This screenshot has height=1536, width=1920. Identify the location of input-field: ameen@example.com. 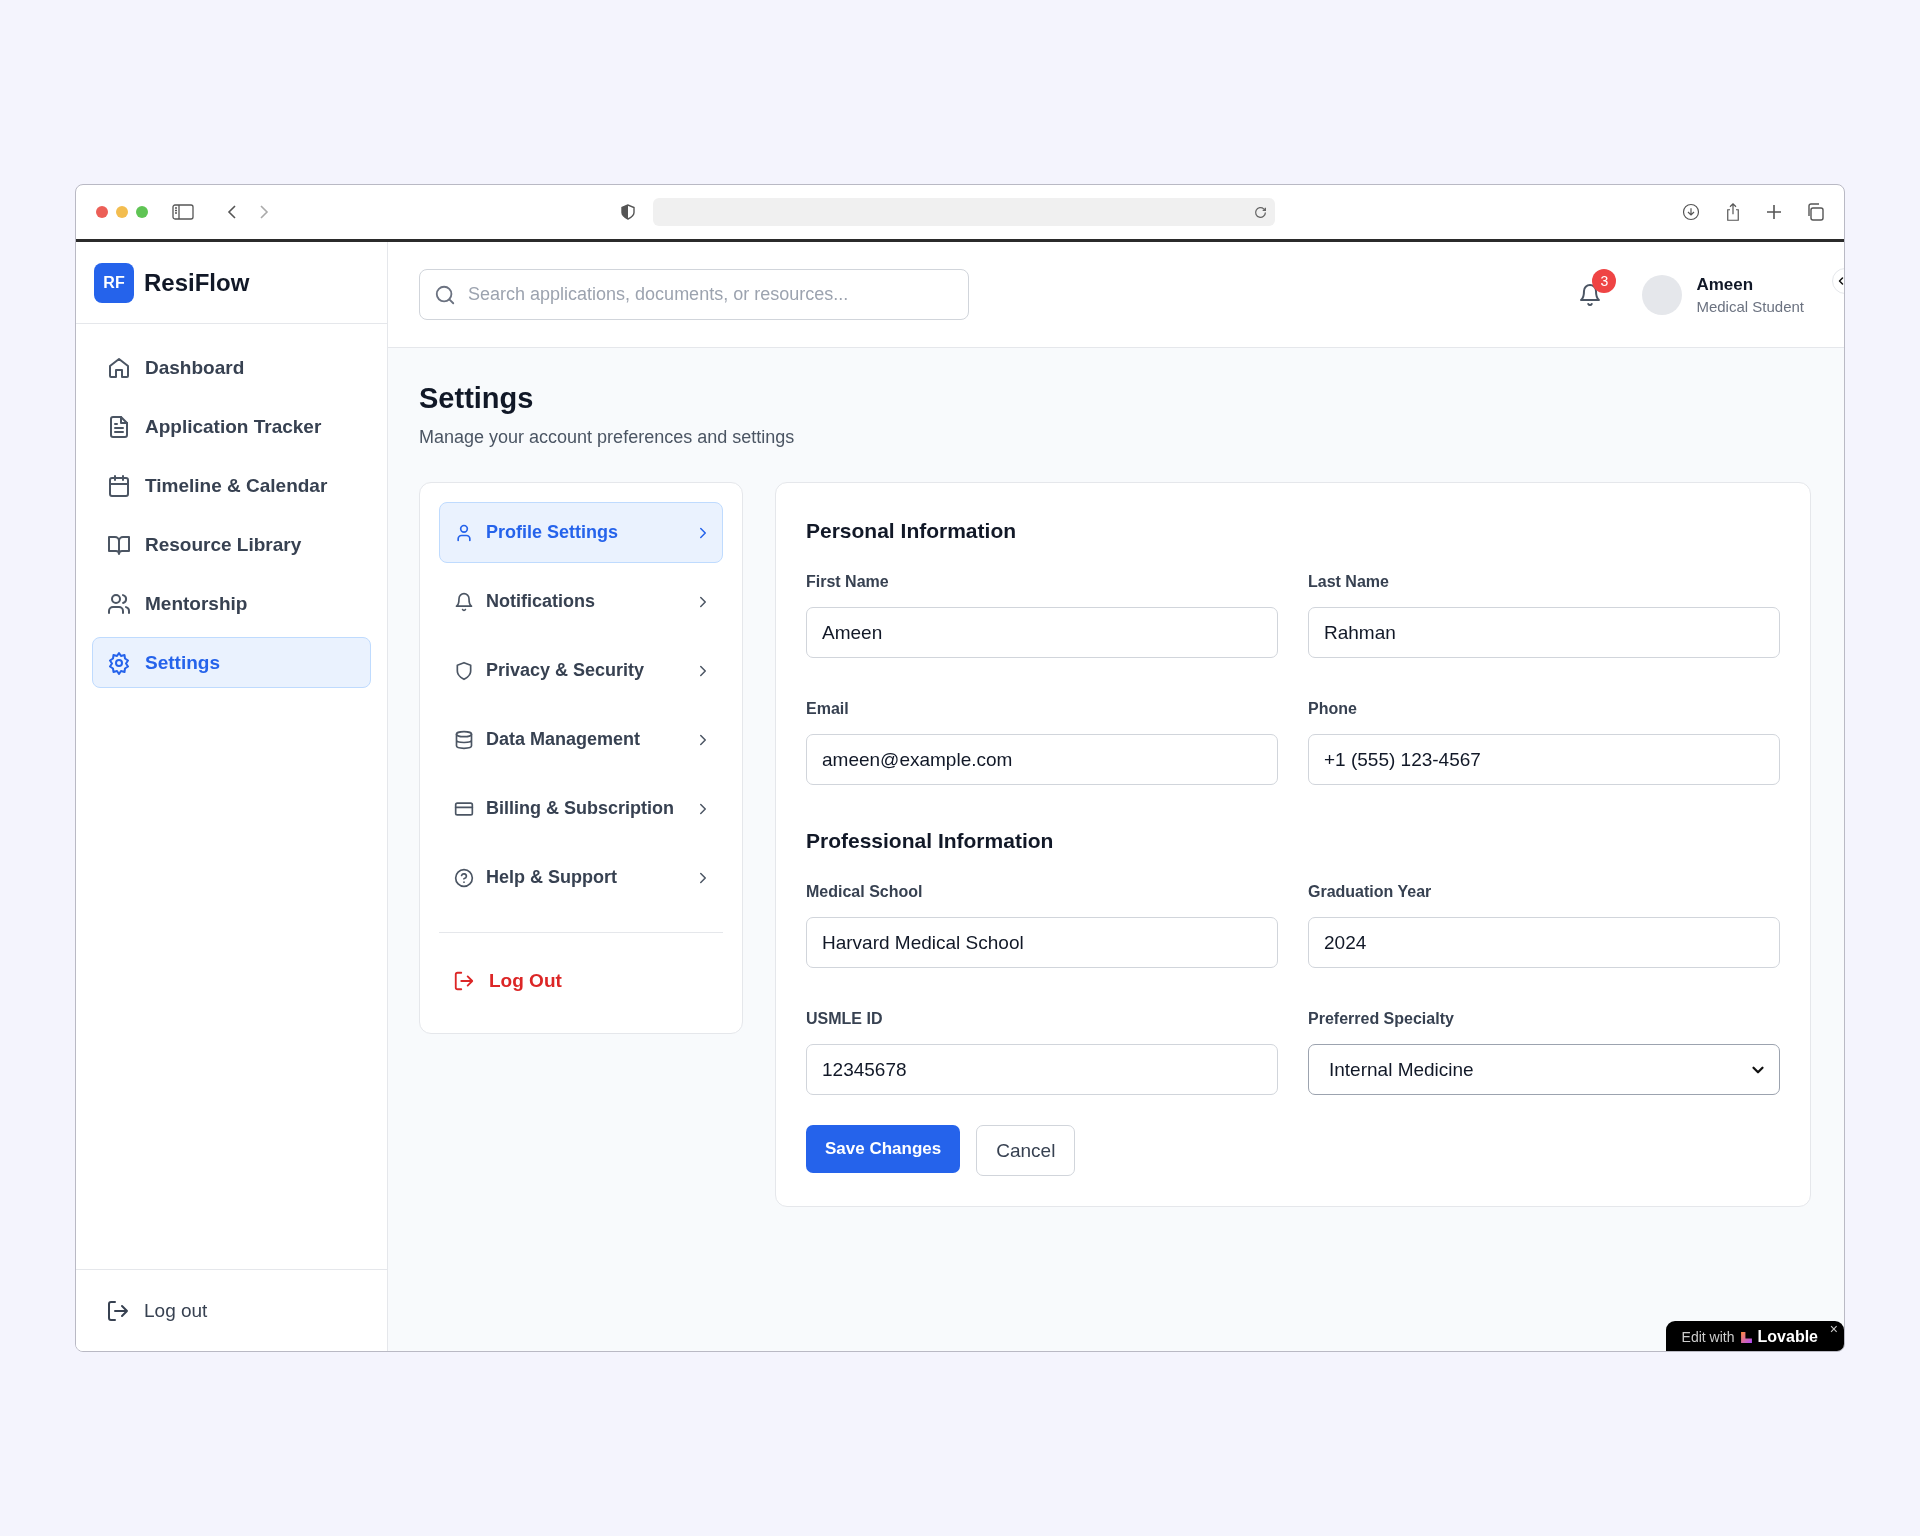
(1042, 759).